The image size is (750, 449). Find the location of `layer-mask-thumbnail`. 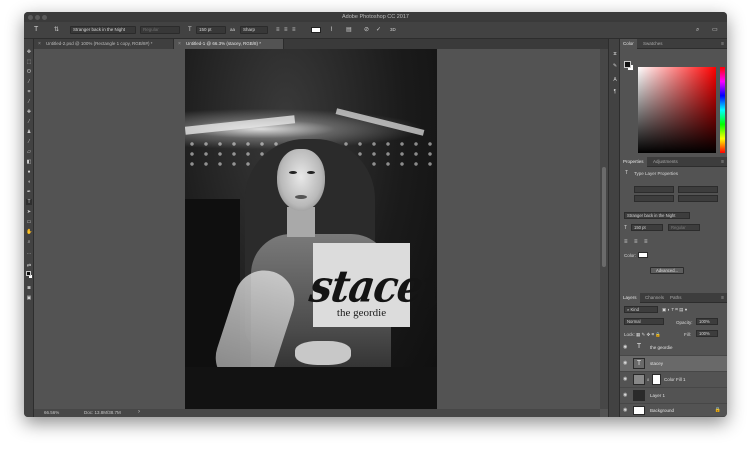

layer-mask-thumbnail is located at coordinates (656, 379).